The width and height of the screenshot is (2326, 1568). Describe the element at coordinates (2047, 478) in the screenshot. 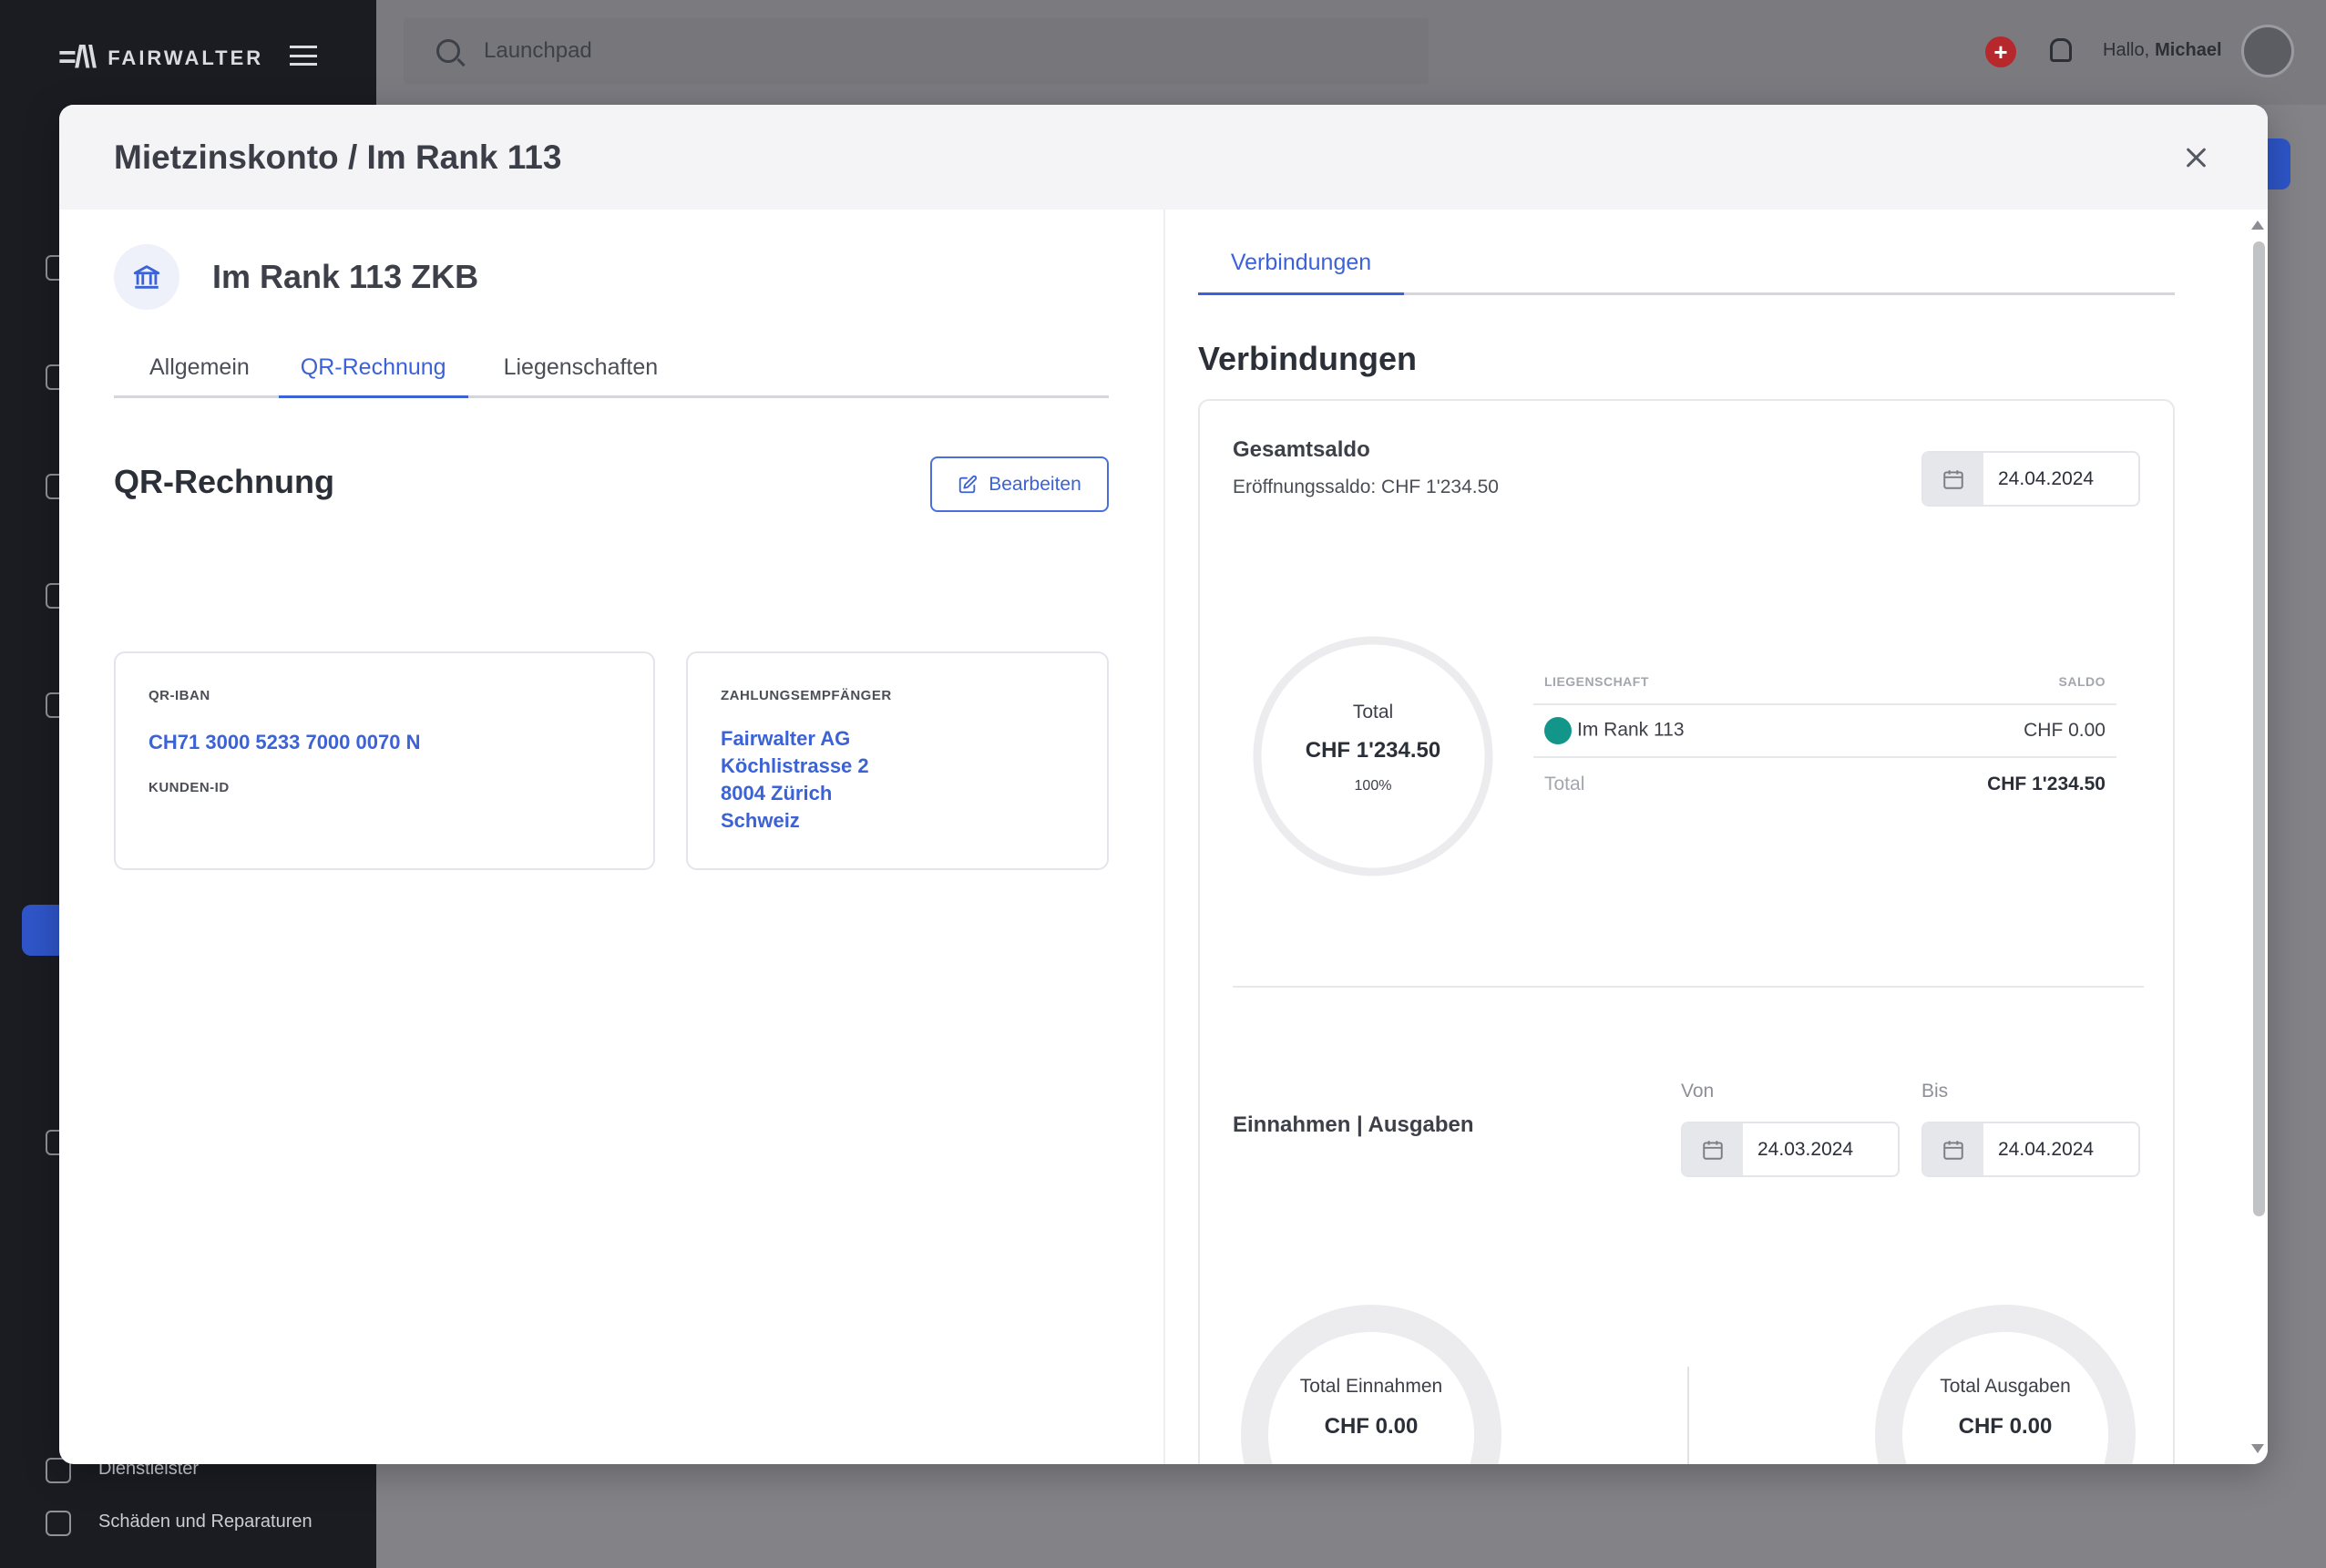

I see `balance-date-value: 24.04.2024` at that location.